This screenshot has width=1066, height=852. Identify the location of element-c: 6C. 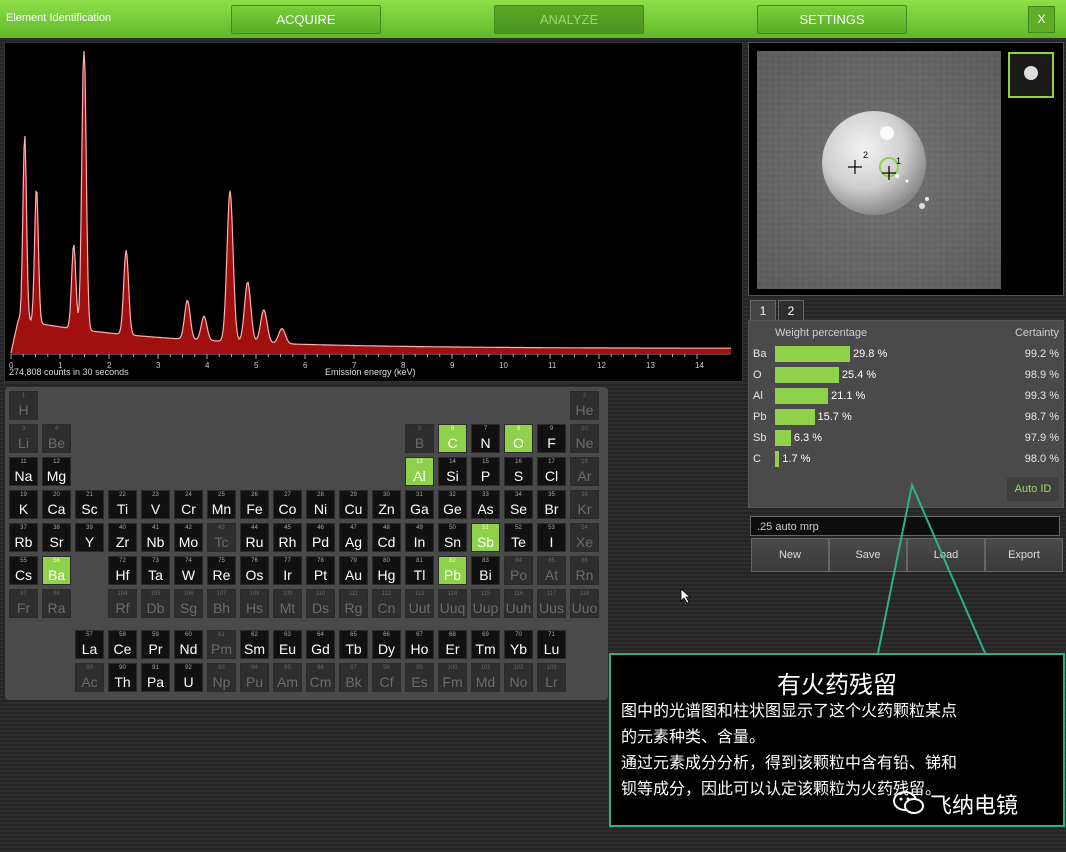
(452, 438).